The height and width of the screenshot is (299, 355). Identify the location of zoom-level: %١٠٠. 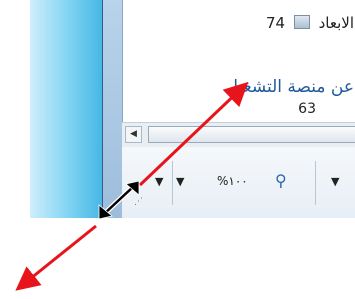
(232, 181).